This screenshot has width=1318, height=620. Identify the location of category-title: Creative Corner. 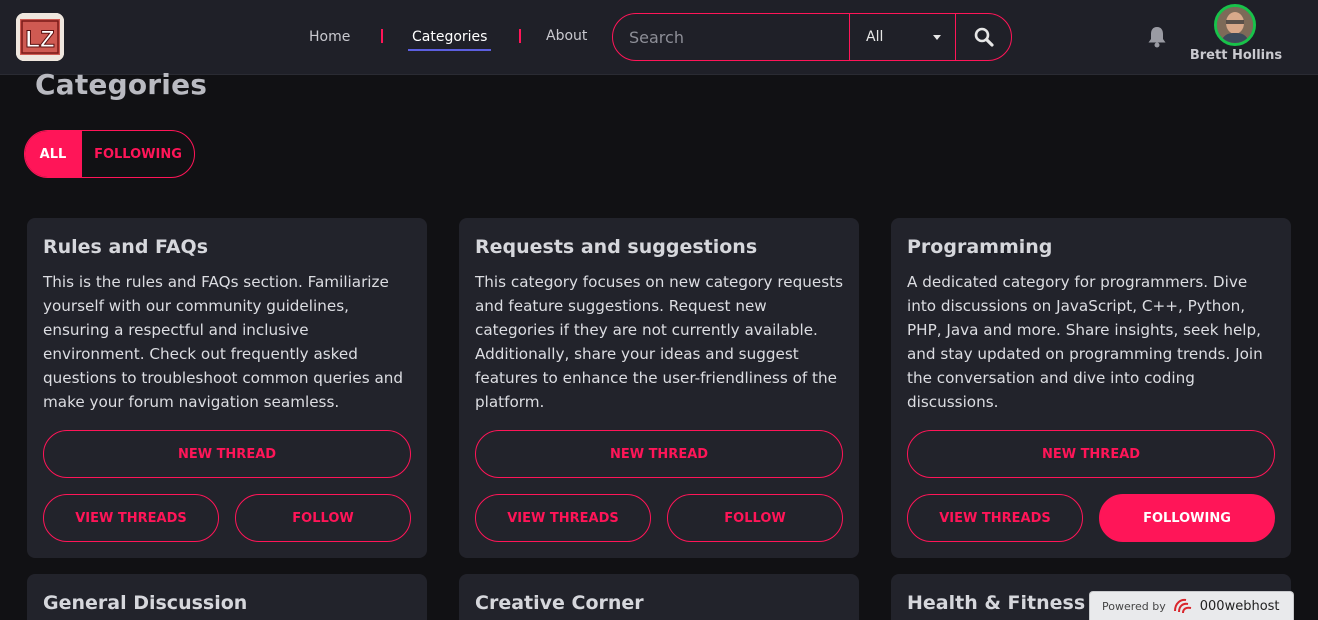
(559, 603).